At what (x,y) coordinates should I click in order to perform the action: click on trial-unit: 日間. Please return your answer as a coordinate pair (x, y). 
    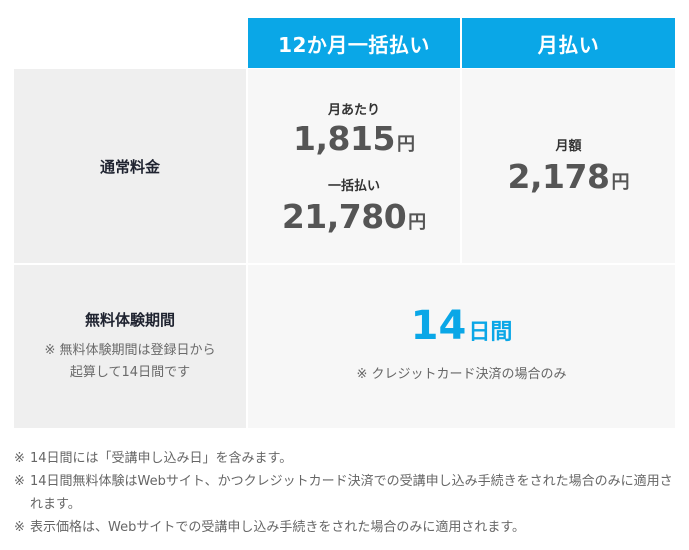
    Looking at the image, I should click on (490, 332).